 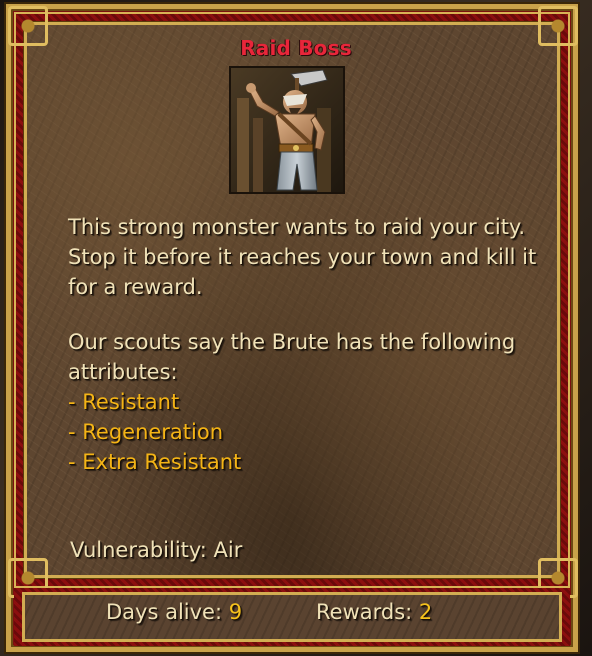 I want to click on rewards-value: 2, so click(x=425, y=612).